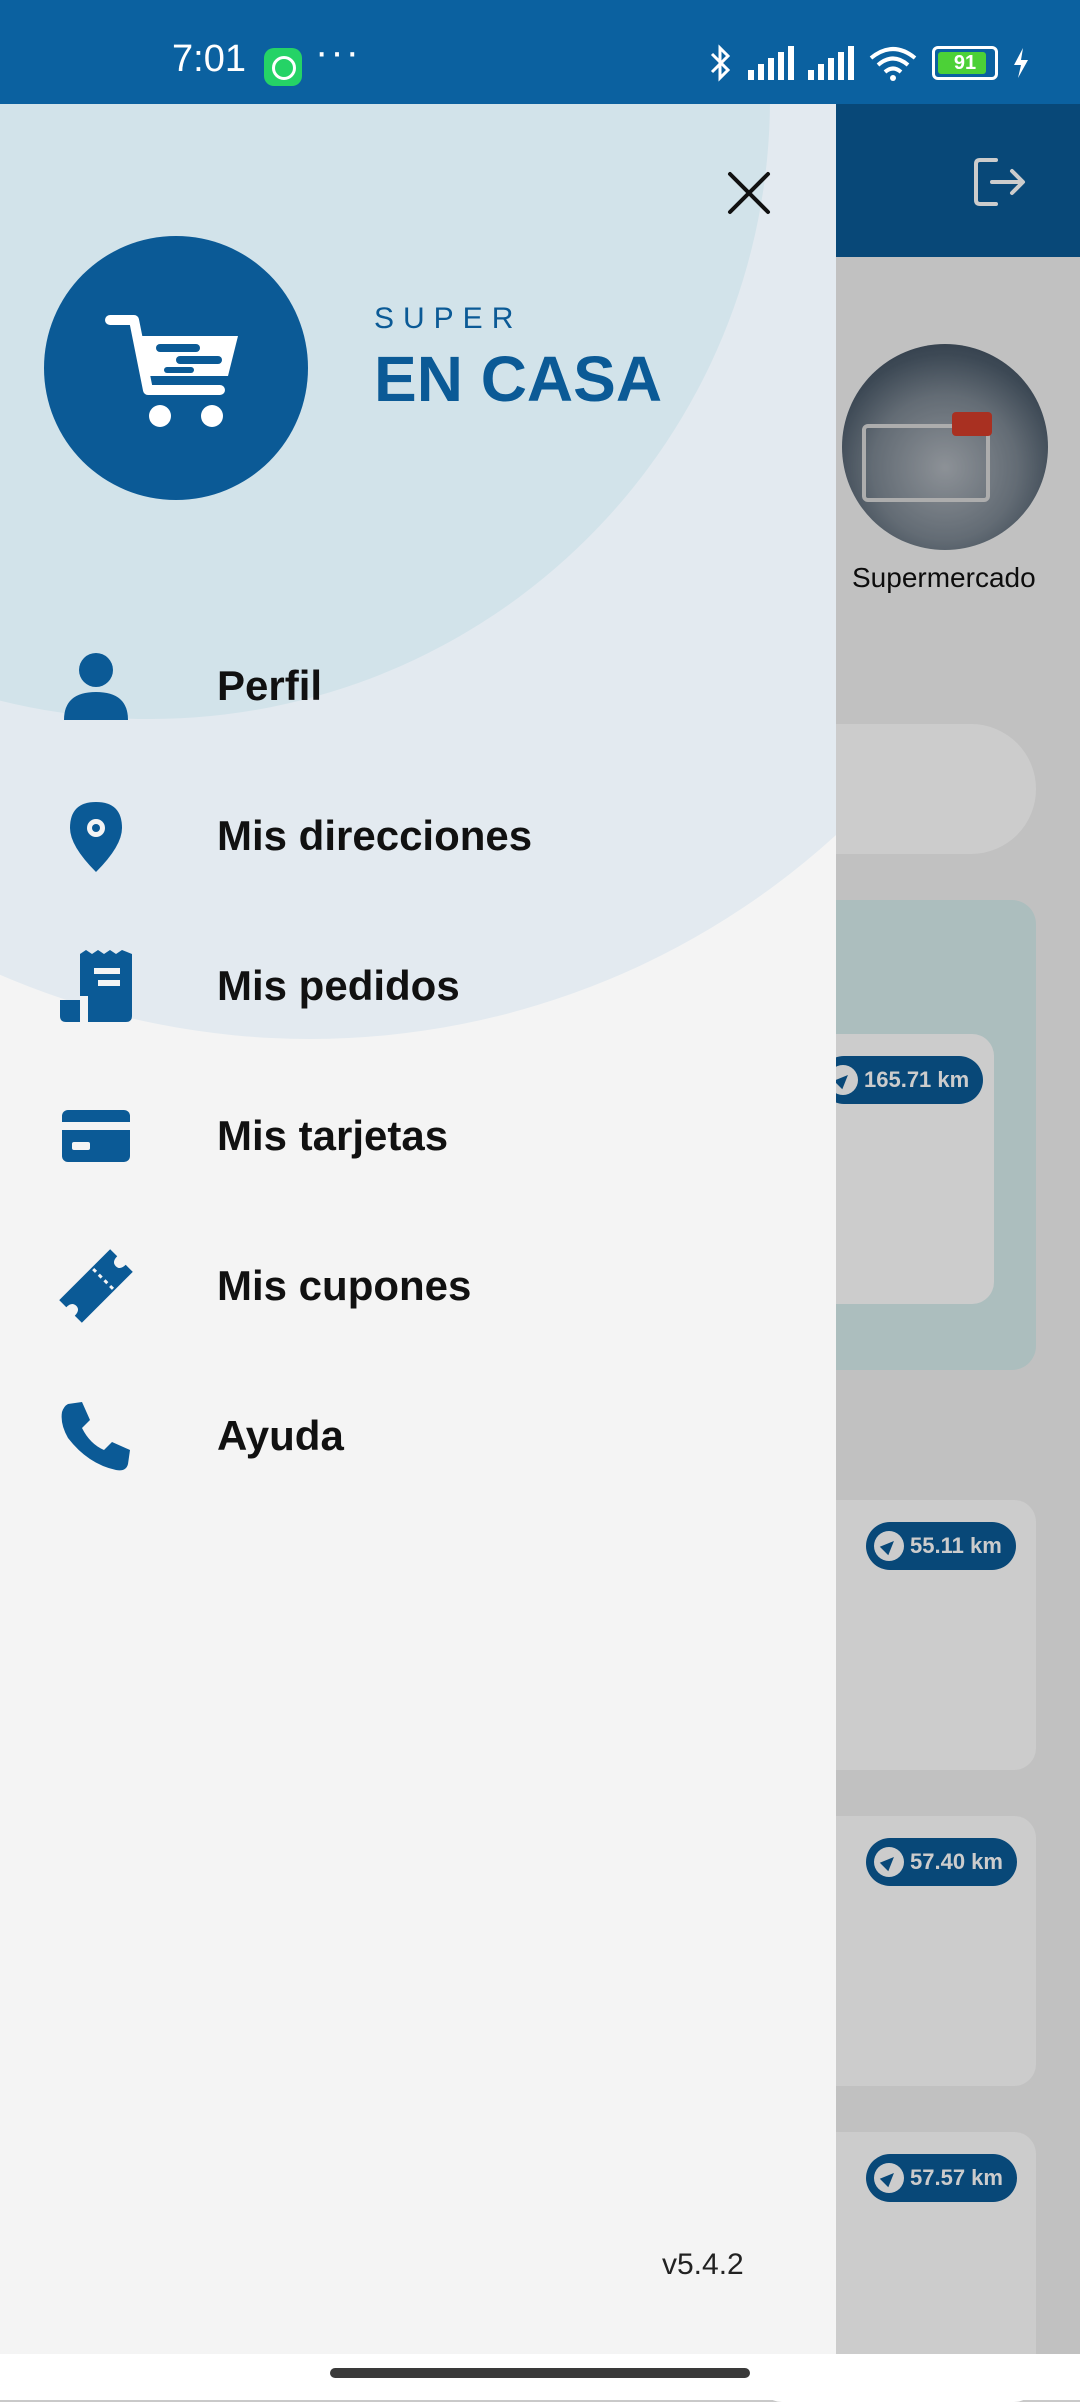 Image resolution: width=1080 pixels, height=2402 pixels. I want to click on brand-logo, so click(176, 368).